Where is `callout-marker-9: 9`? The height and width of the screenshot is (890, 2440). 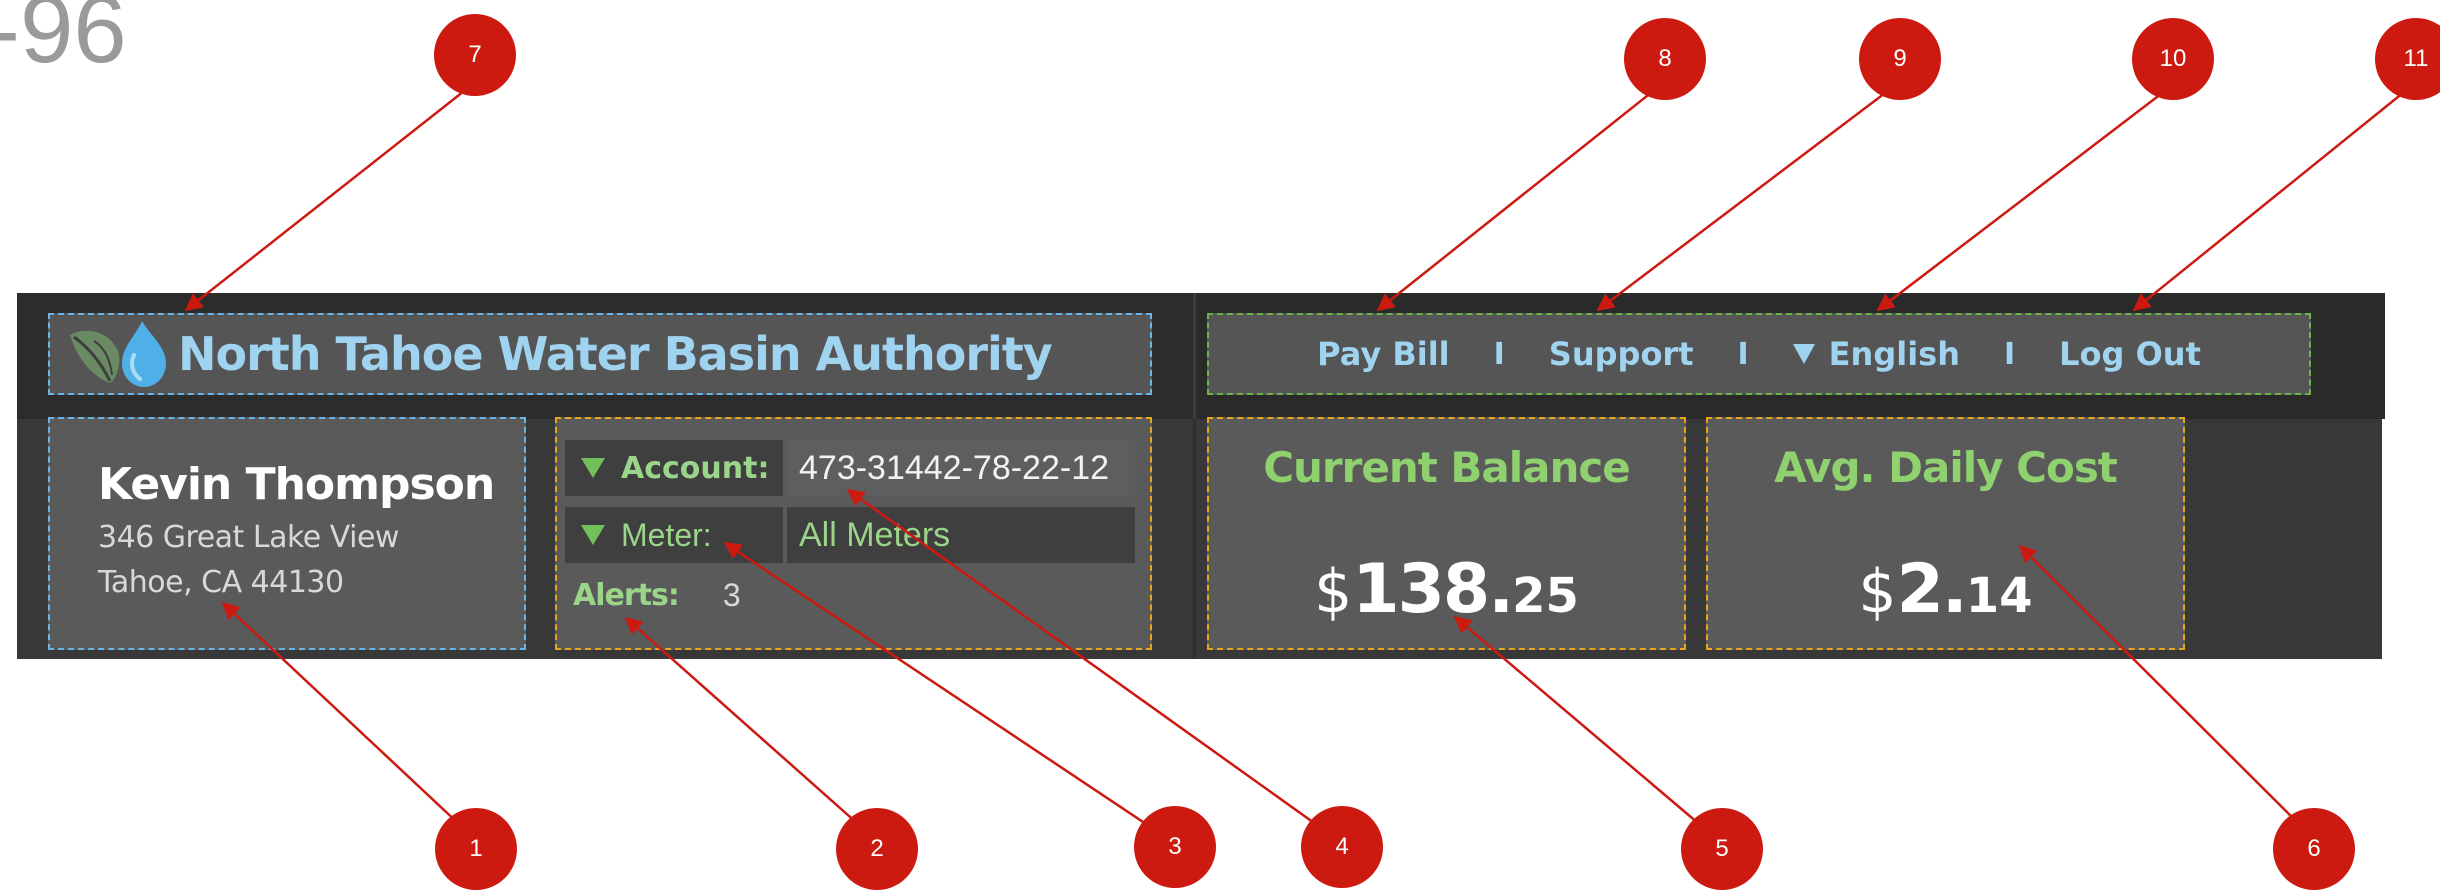 callout-marker-9: 9 is located at coordinates (1900, 59).